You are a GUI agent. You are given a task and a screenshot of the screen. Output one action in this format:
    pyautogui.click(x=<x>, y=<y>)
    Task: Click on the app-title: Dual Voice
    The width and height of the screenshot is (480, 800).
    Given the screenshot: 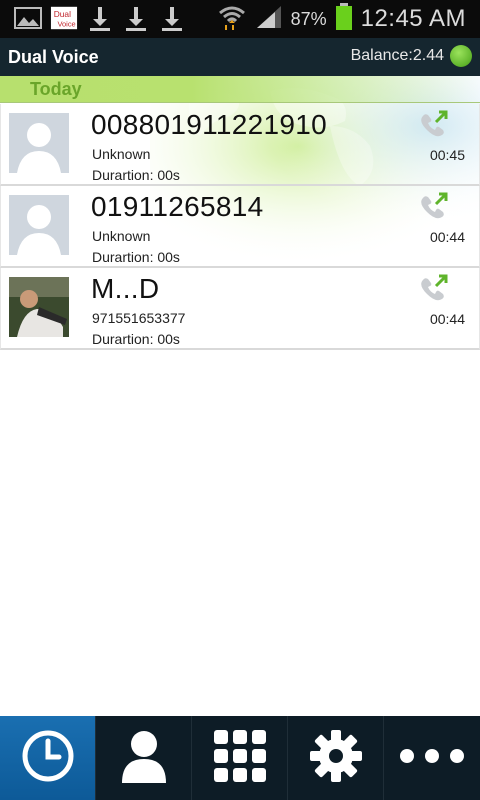 What is the action you would take?
    pyautogui.click(x=53, y=57)
    